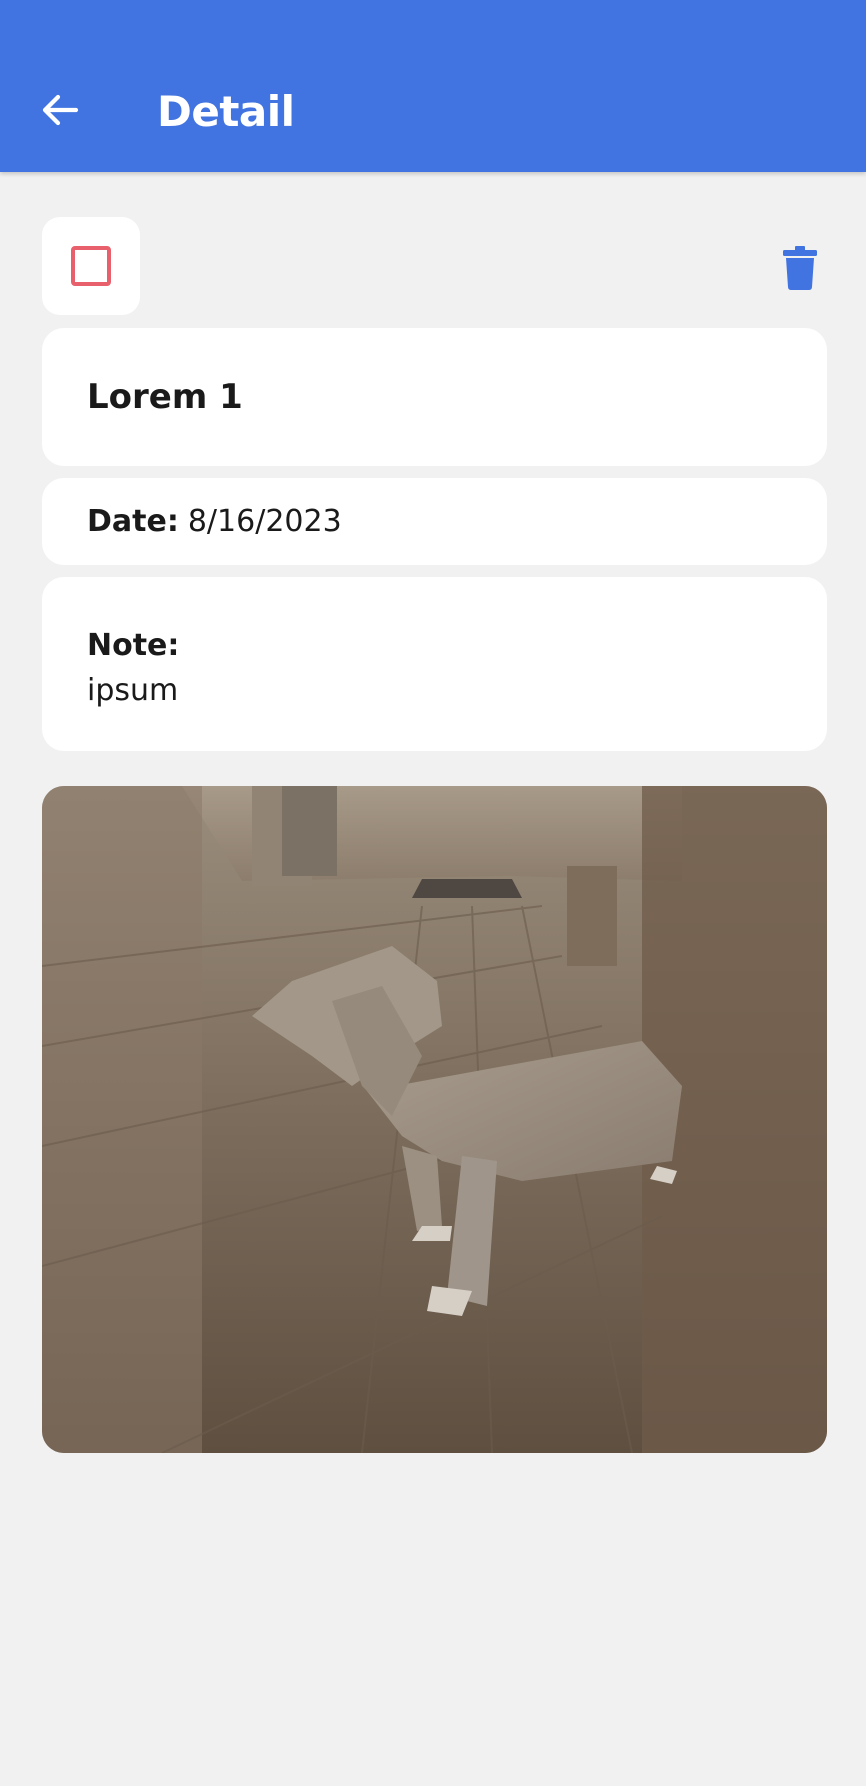  Describe the element at coordinates (133, 645) in the screenshot. I see `note-label: Note:` at that location.